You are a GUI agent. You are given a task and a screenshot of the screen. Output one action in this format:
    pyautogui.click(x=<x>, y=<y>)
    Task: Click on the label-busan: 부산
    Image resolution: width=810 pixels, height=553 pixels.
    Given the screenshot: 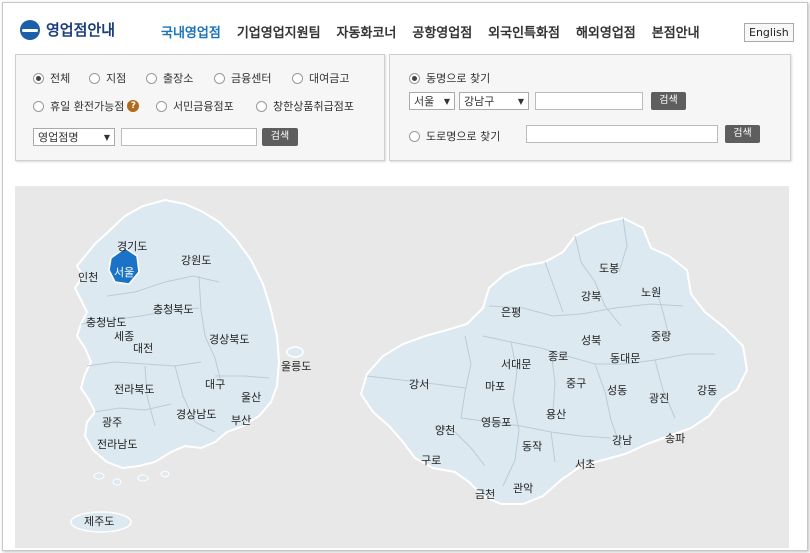 What is the action you would take?
    pyautogui.click(x=241, y=420)
    